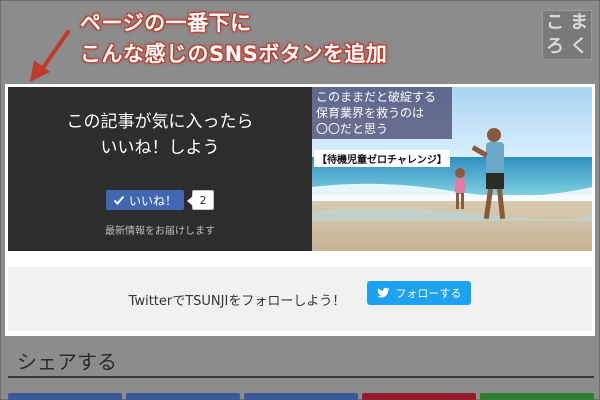  I want to click on annotation-line-1: ページの一番下に, so click(166, 23).